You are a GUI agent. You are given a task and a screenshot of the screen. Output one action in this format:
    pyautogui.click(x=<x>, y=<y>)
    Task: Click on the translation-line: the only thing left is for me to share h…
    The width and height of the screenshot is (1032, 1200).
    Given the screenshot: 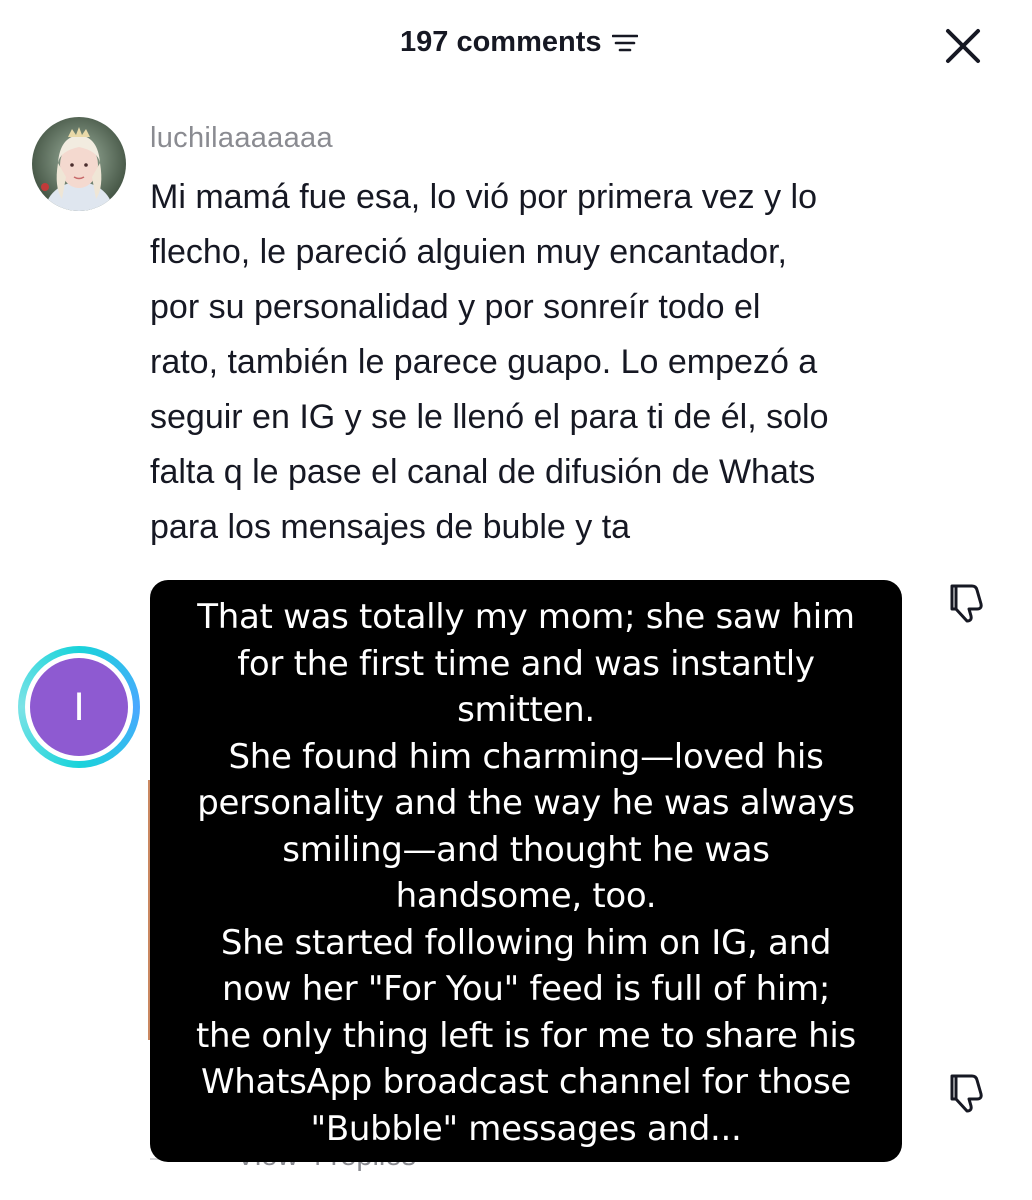 What is the action you would take?
    pyautogui.click(x=526, y=1035)
    